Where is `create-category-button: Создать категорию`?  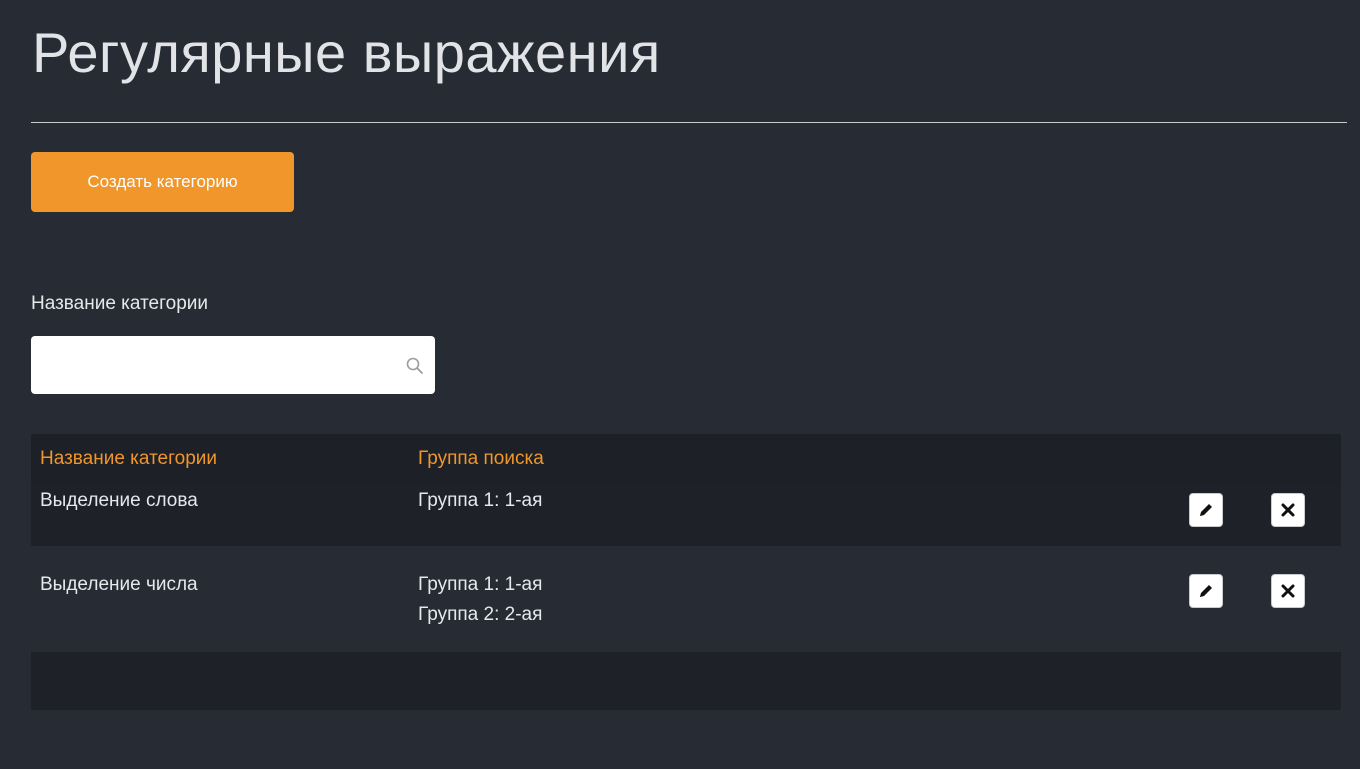
create-category-button: Создать категорию is located at coordinates (162, 182).